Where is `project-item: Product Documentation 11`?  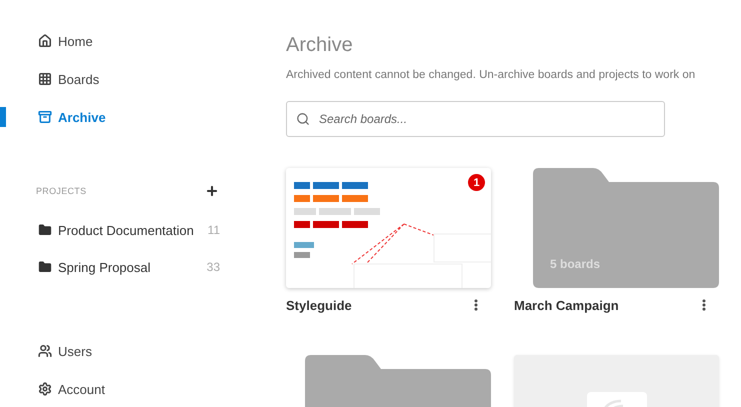 project-item: Product Documentation 11 is located at coordinates (129, 230).